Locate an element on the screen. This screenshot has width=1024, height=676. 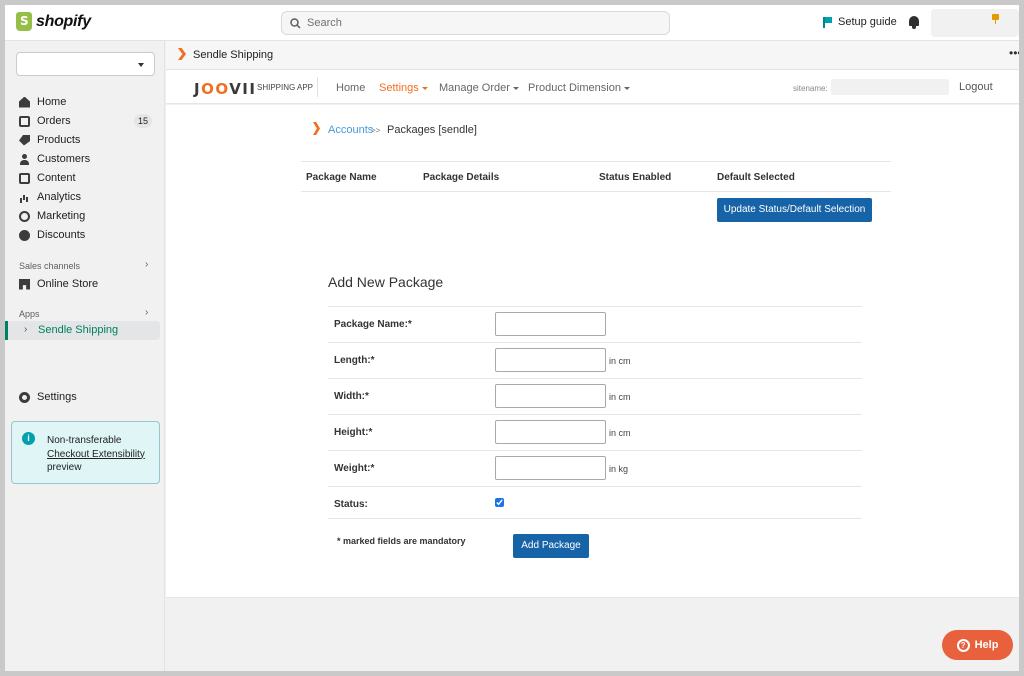
top-bar: shopify Setup guide is located at coordinates (512, 23).